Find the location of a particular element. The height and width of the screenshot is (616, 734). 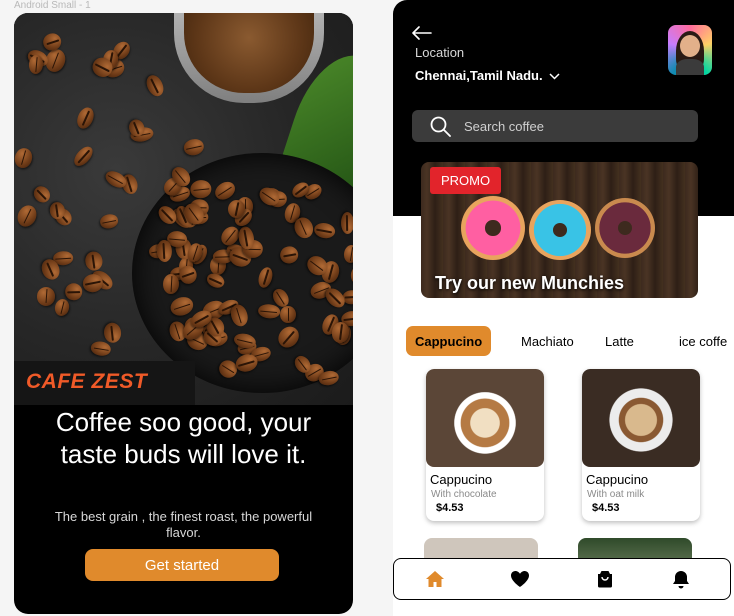

chevron-down-icon is located at coordinates (554, 76).